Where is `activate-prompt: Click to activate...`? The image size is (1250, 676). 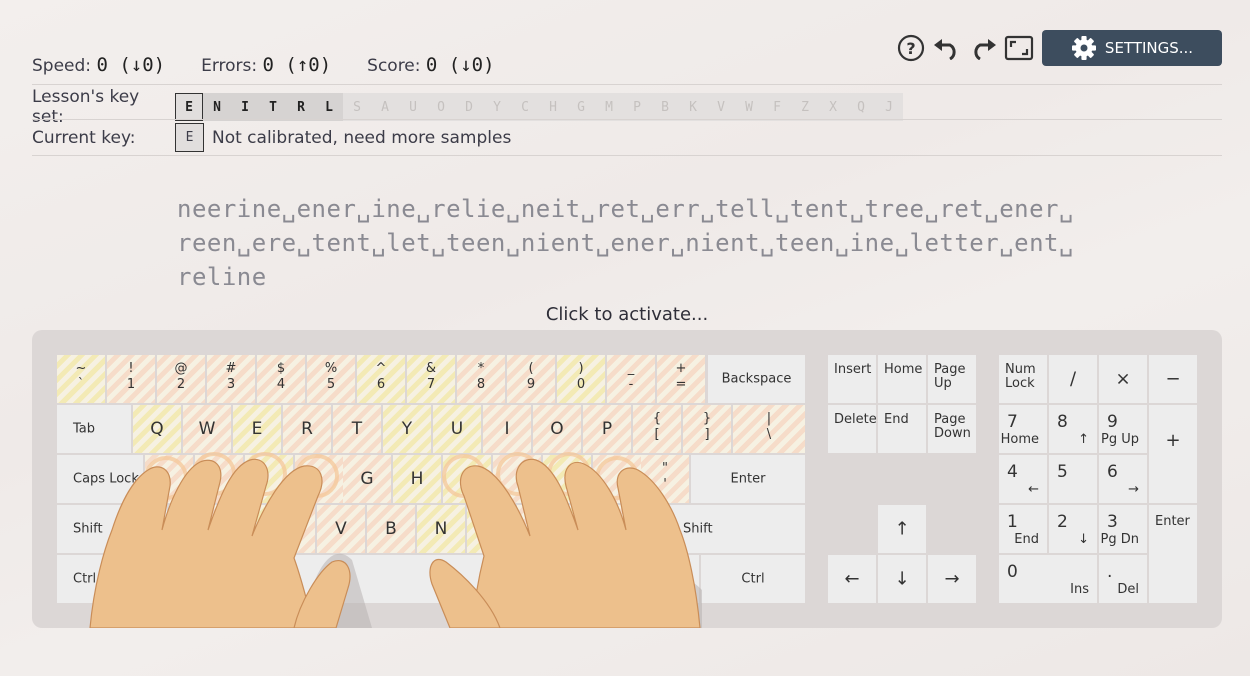
activate-prompt: Click to activate... is located at coordinates (625, 314).